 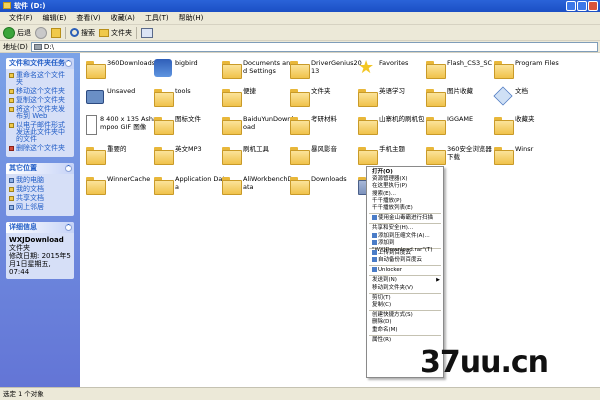 I want to click on other-places-header: 其它位置 ^, so click(x=40, y=168).